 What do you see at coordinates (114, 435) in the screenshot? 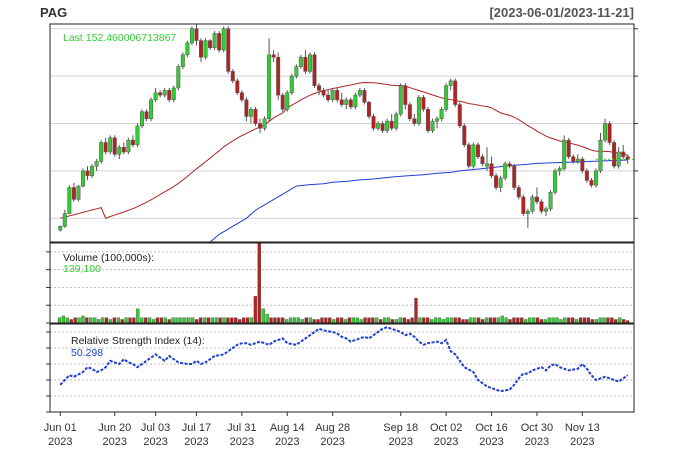
I see `x-tick-label: Jun 20 2023` at bounding box center [114, 435].